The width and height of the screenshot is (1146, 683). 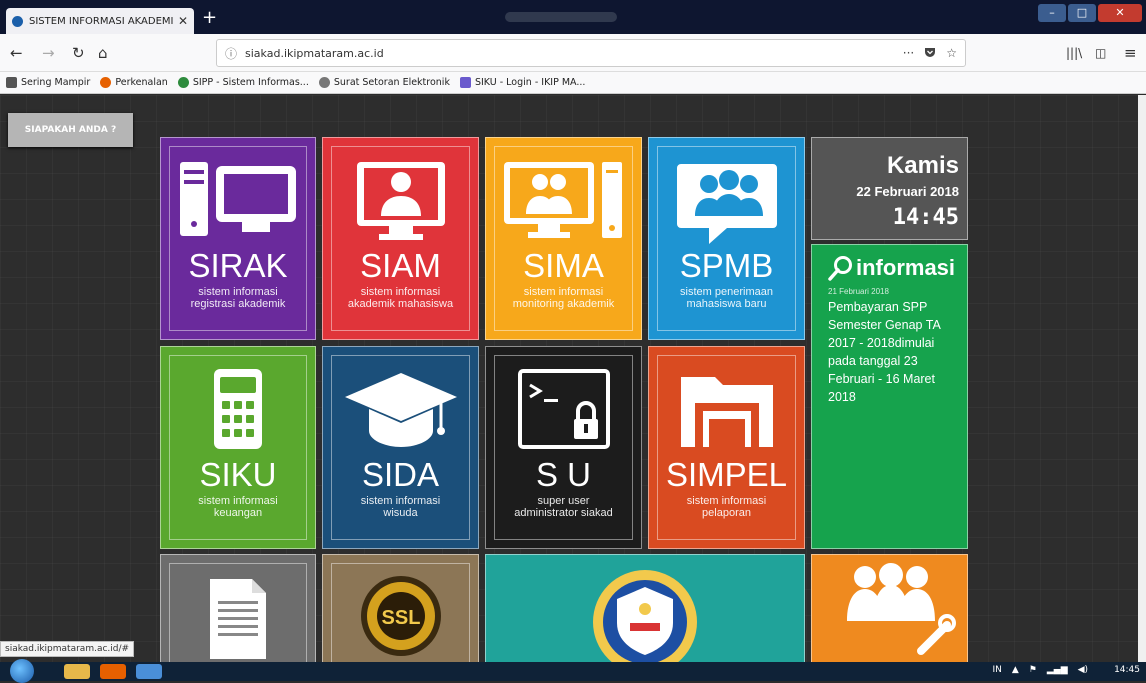 What do you see at coordinates (563, 409) in the screenshot?
I see `terminal-lock-icon` at bounding box center [563, 409].